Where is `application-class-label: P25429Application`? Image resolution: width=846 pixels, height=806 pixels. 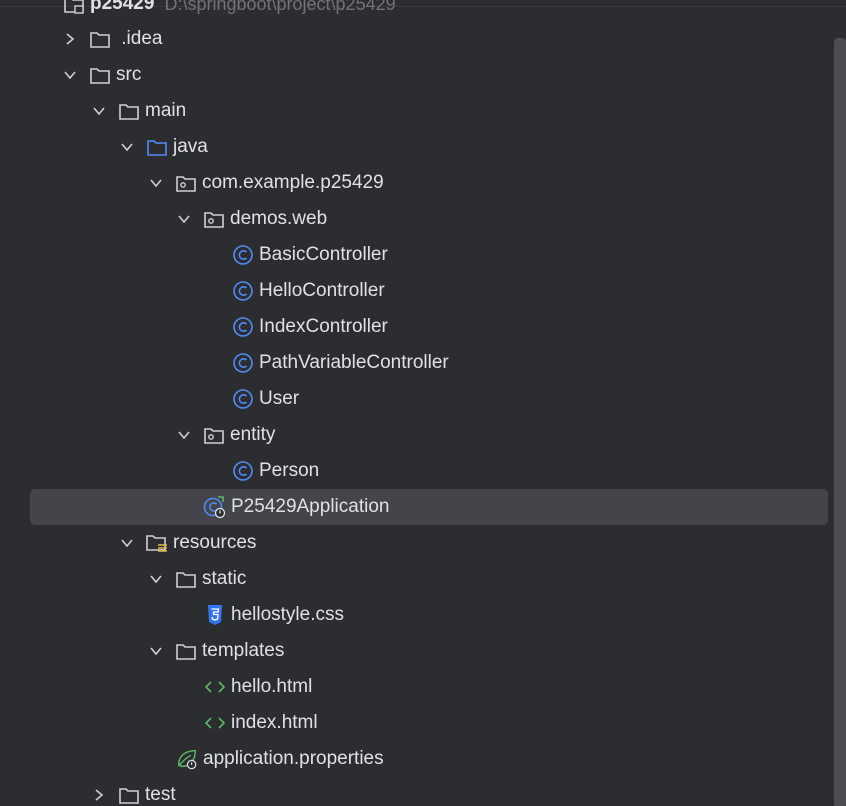
application-class-label: P25429Application is located at coordinates (310, 506).